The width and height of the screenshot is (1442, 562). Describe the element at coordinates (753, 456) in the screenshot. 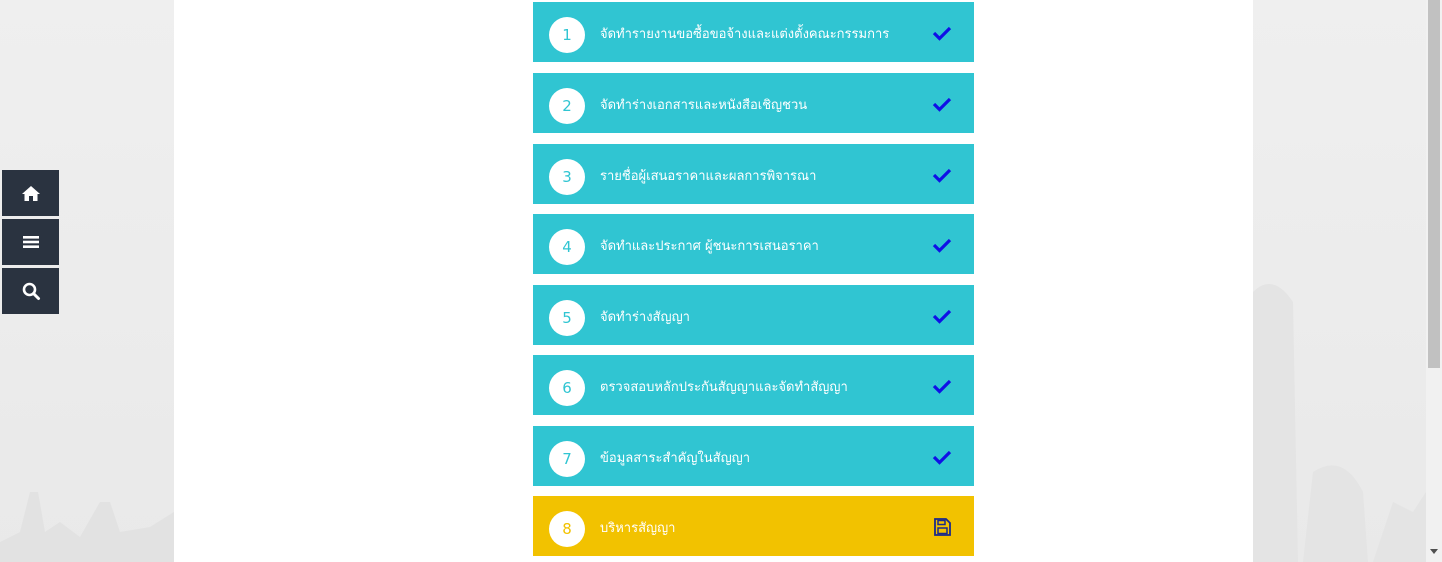

I see `step-7: 7 ข้อมูลสาระสำคัญในสัญญา` at that location.